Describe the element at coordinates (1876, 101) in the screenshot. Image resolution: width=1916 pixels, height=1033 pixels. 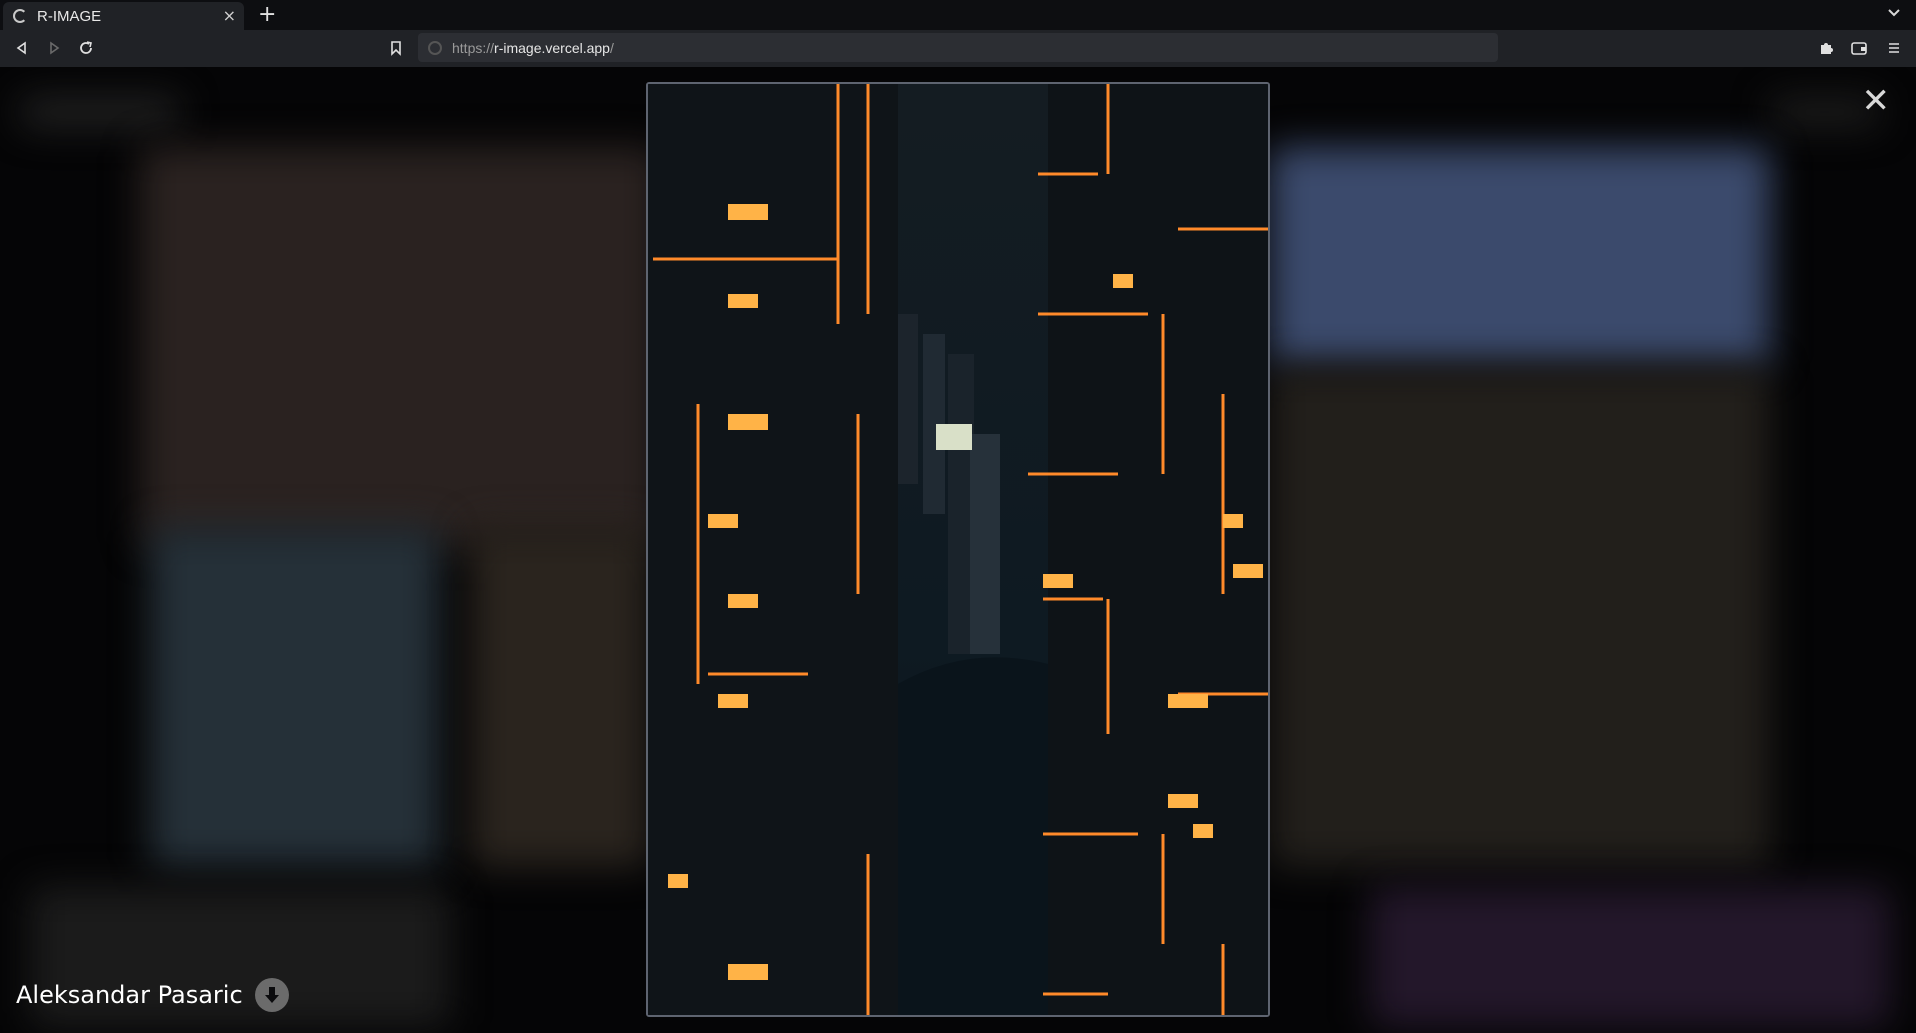
I see `close-icon: ✕` at that location.